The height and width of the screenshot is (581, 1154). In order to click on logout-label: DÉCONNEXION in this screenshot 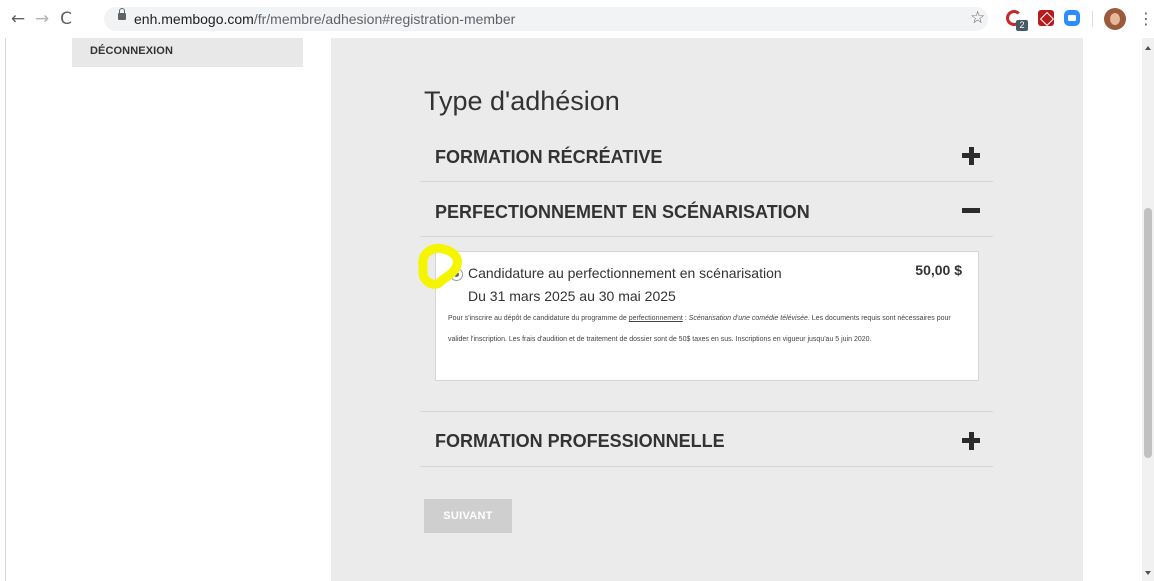, I will do `click(131, 51)`.